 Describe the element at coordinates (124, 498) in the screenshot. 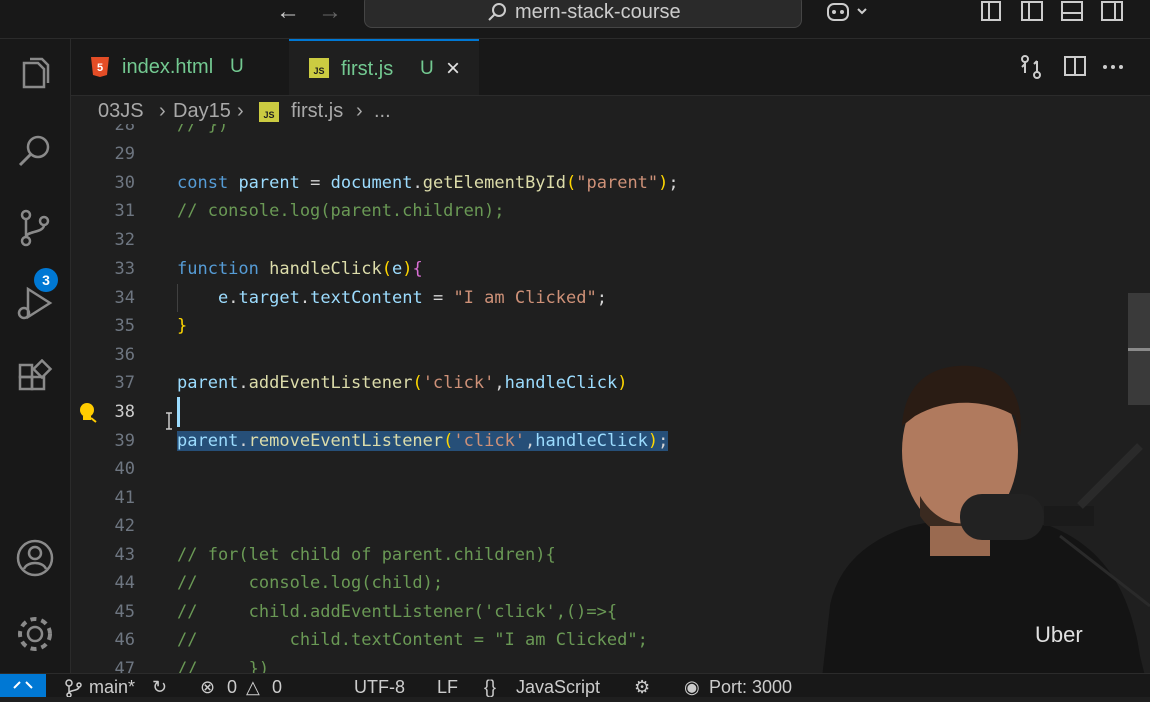

I see `line-number: 41` at that location.